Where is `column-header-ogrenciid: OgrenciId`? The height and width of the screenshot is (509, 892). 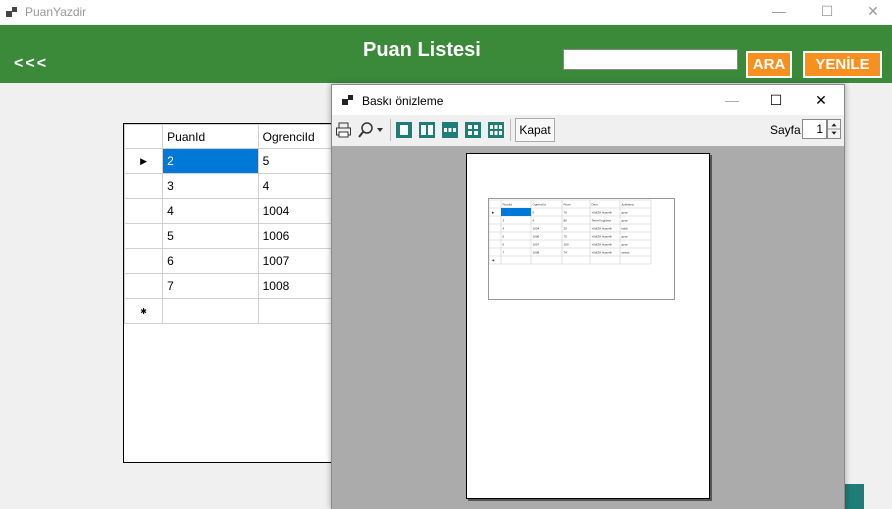 column-header-ogrenciid: OgrenciId is located at coordinates (297, 136).